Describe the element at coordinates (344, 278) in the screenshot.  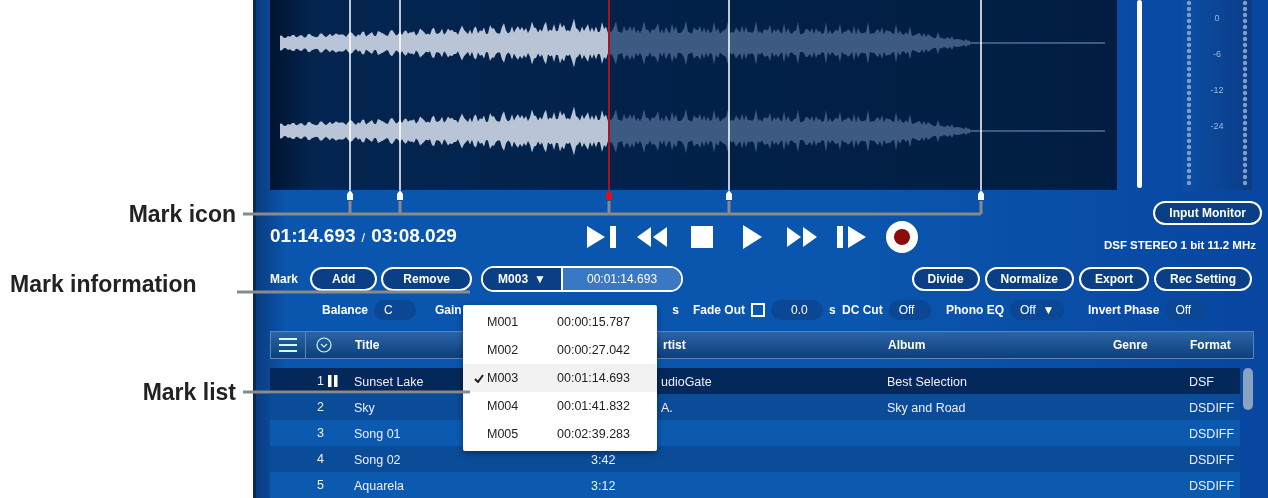
I see `mark-button: Add` at that location.